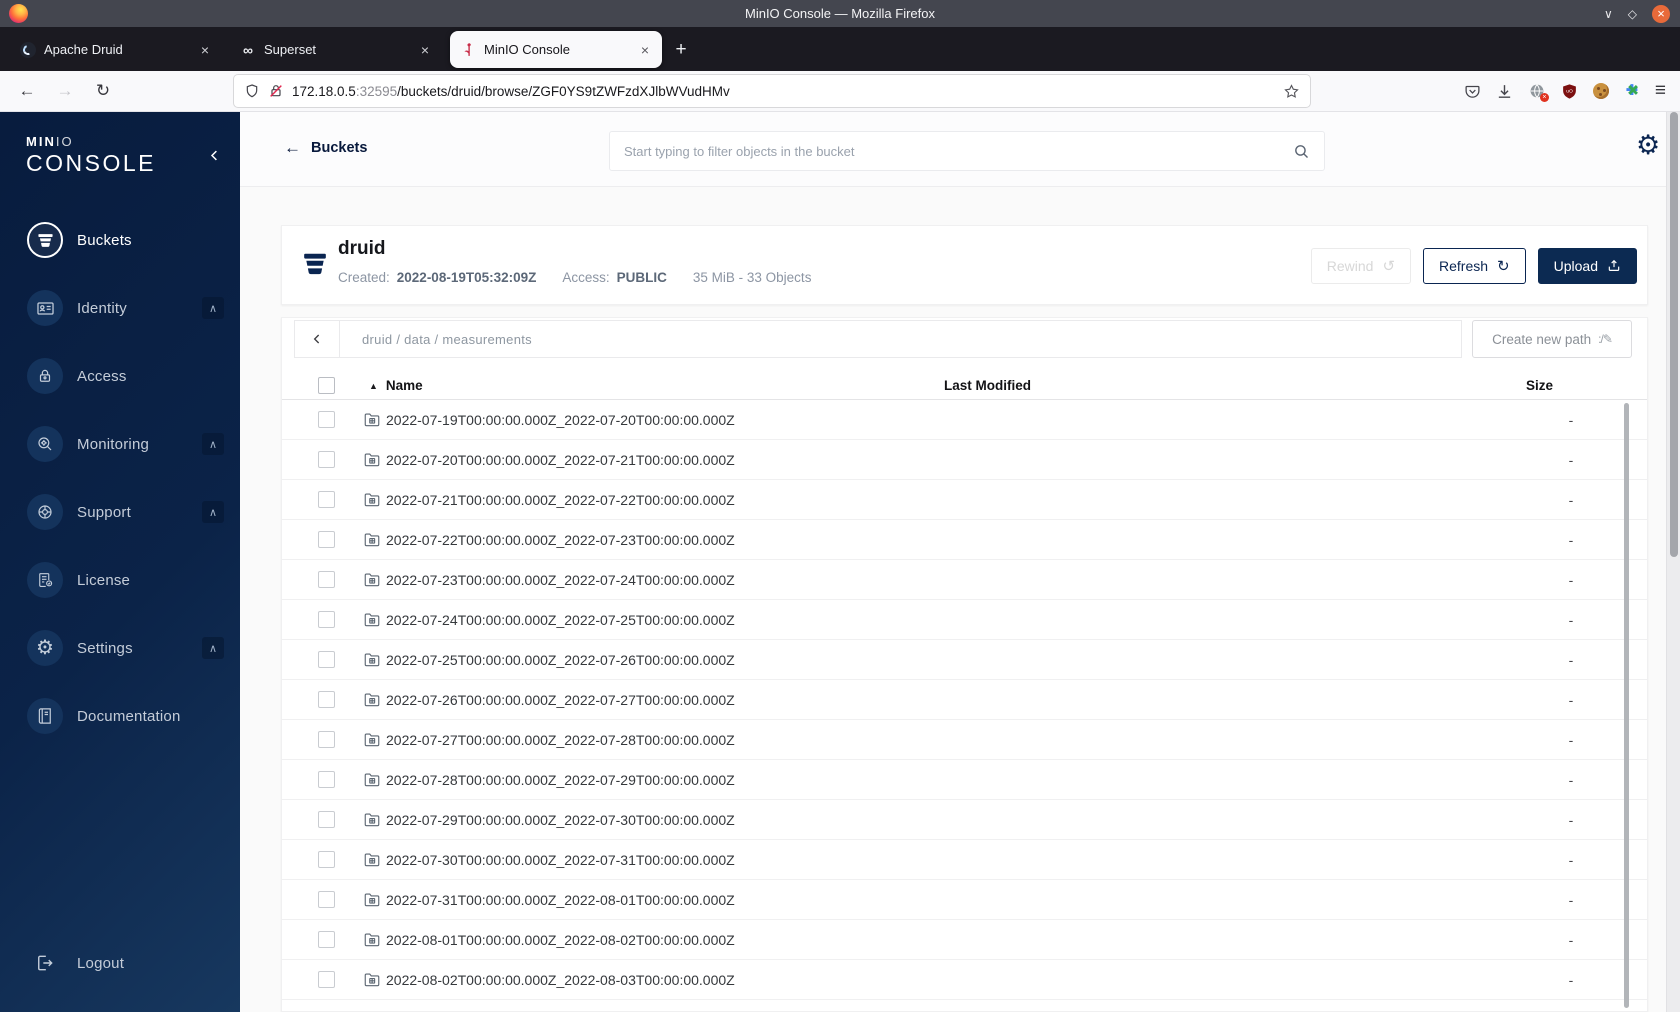 Image resolution: width=1680 pixels, height=1012 pixels. I want to click on bucket-name: druid, so click(362, 248).